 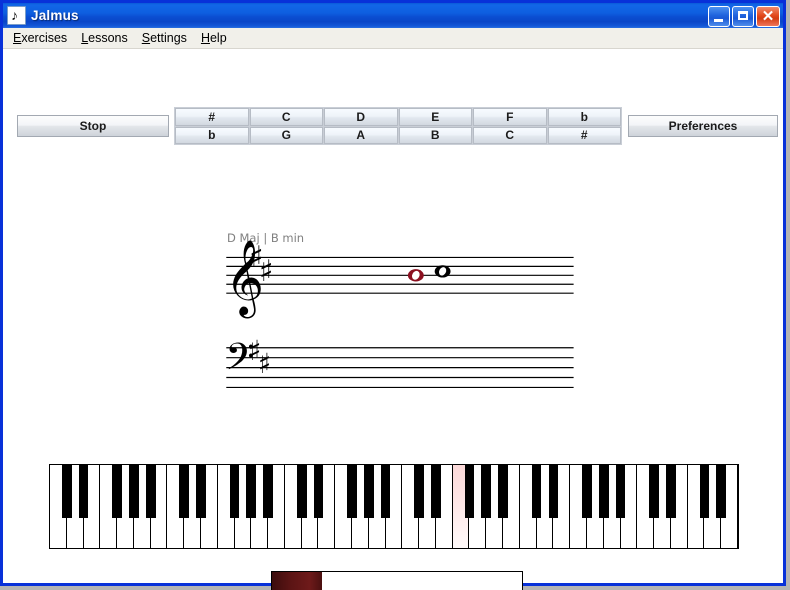 What do you see at coordinates (397, 580) in the screenshot?
I see `progress-bar` at bounding box center [397, 580].